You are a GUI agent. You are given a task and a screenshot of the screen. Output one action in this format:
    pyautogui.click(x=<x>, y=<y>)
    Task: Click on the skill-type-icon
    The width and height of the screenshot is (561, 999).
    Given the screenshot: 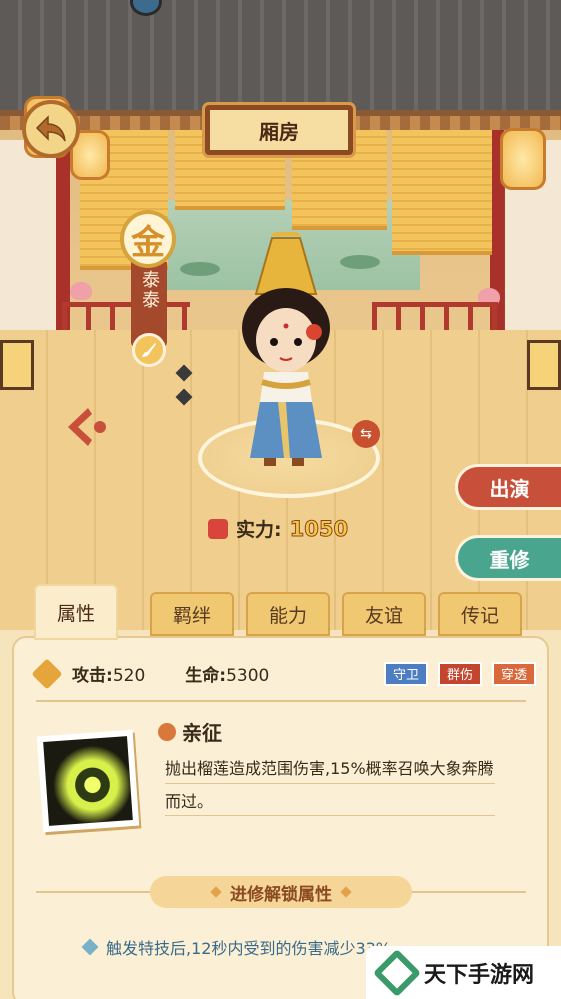 What is the action you would take?
    pyautogui.click(x=167, y=731)
    